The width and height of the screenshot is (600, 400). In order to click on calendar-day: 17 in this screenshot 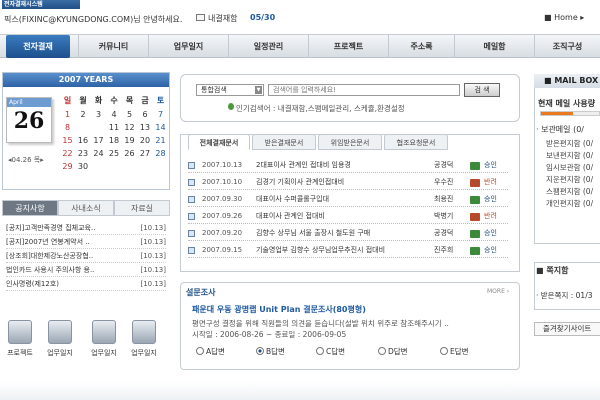, I will do `click(98, 140)`.